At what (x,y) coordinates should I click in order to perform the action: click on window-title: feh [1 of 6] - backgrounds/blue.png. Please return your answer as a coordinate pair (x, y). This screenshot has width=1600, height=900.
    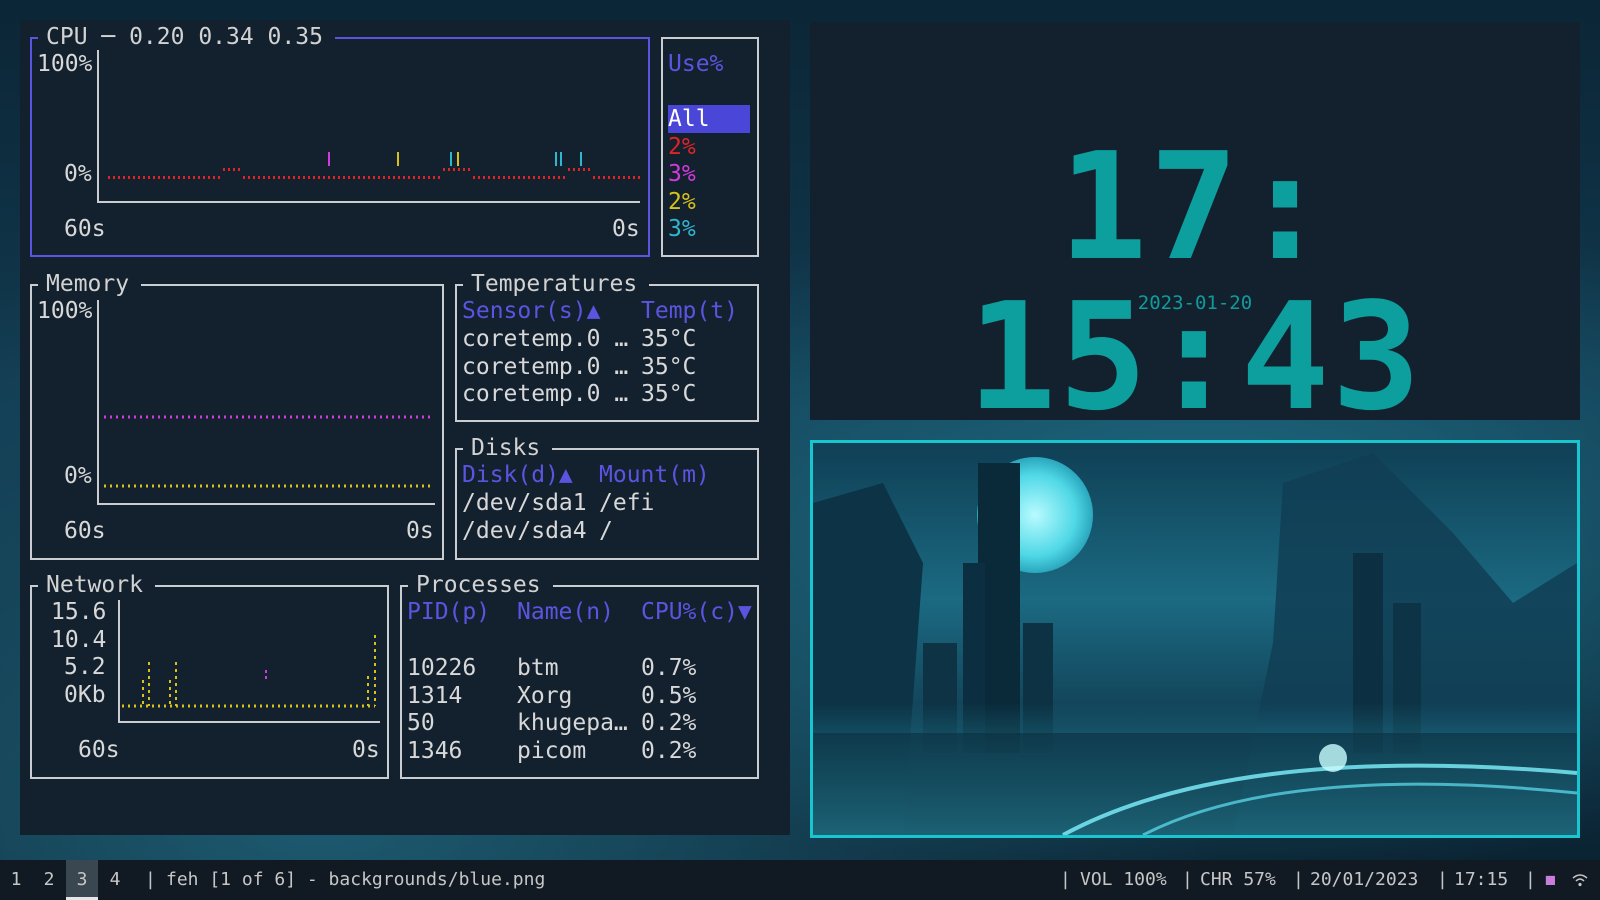
    Looking at the image, I should click on (356, 879).